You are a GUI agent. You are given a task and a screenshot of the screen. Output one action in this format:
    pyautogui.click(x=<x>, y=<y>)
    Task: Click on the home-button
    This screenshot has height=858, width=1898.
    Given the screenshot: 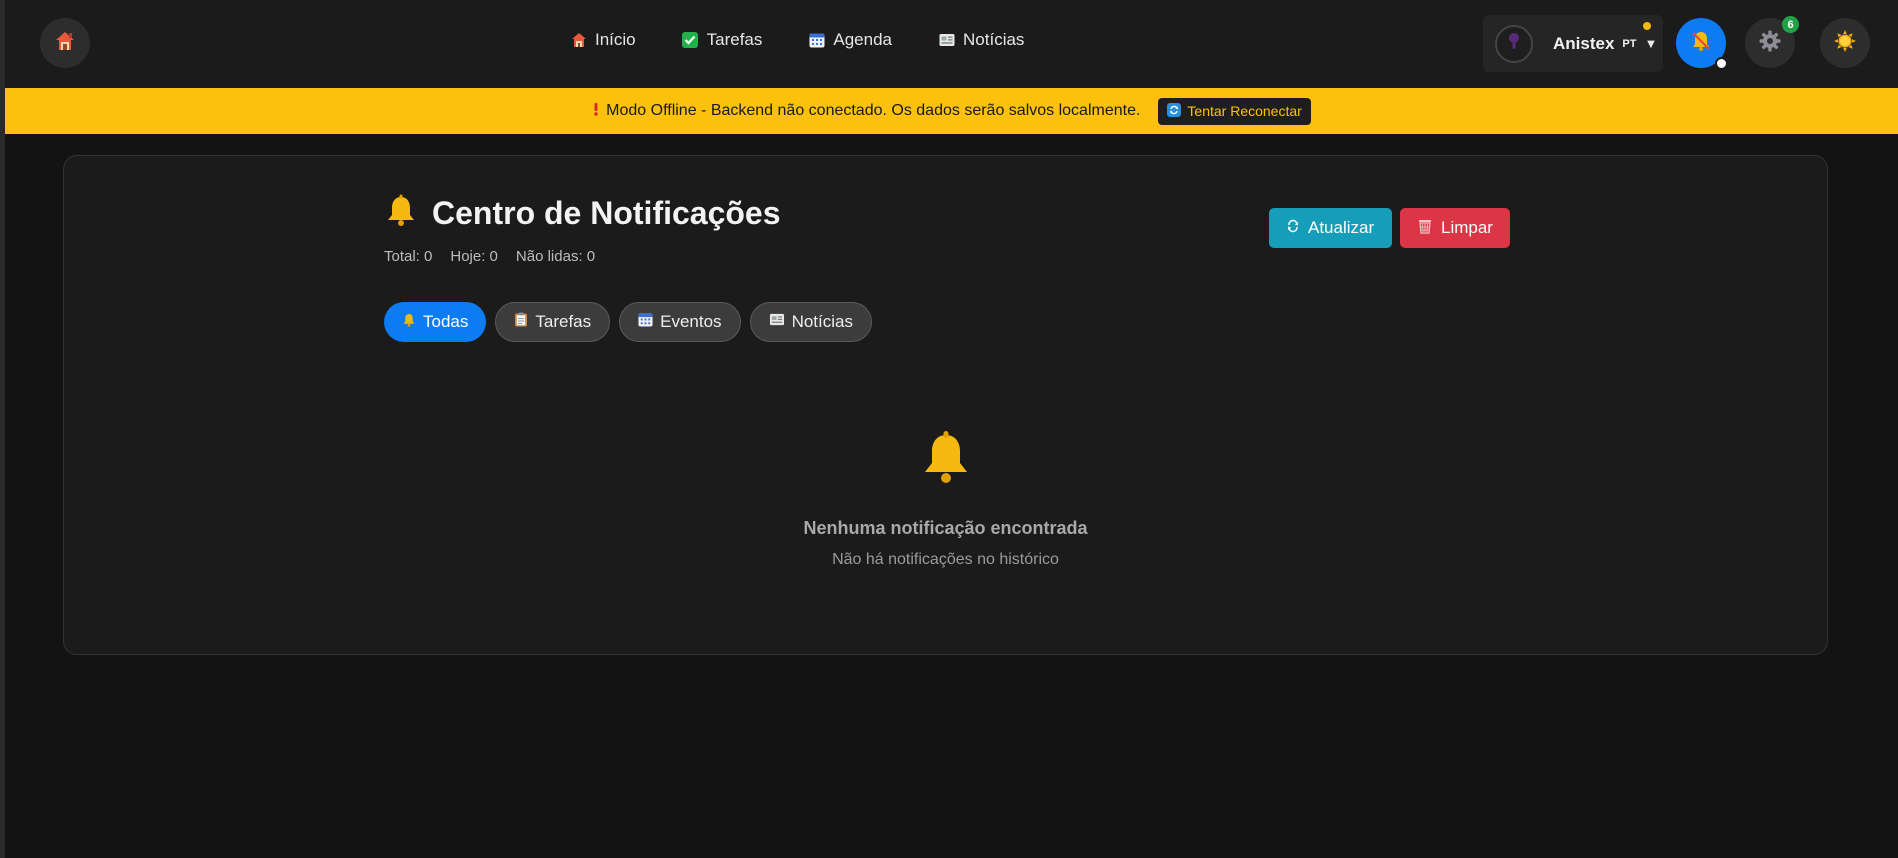 What is the action you would take?
    pyautogui.click(x=65, y=43)
    